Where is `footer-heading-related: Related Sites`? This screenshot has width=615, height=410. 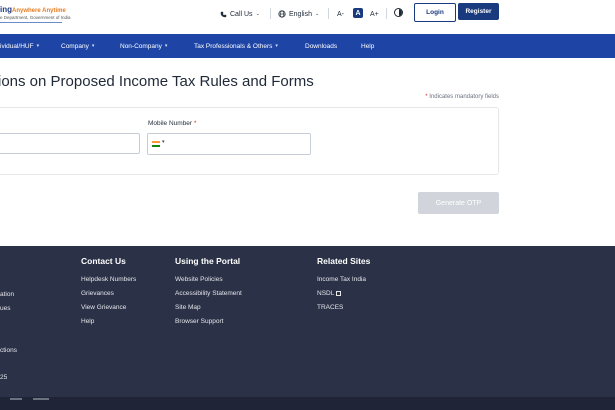
footer-heading-related: Related Sites is located at coordinates (344, 261).